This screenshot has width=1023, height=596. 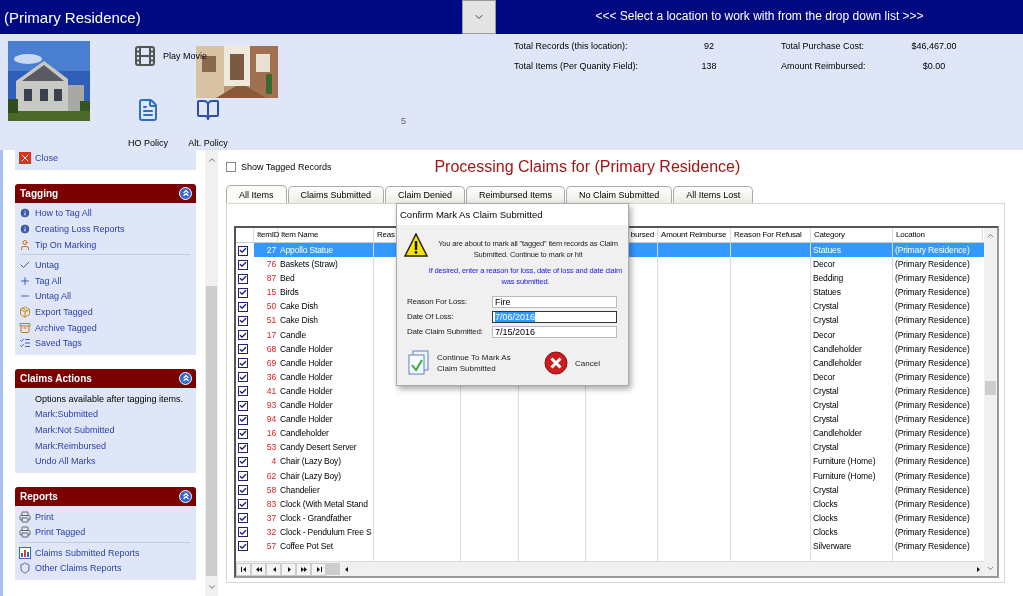 What do you see at coordinates (619, 194) in the screenshot?
I see `tab: No Claim Submitted` at bounding box center [619, 194].